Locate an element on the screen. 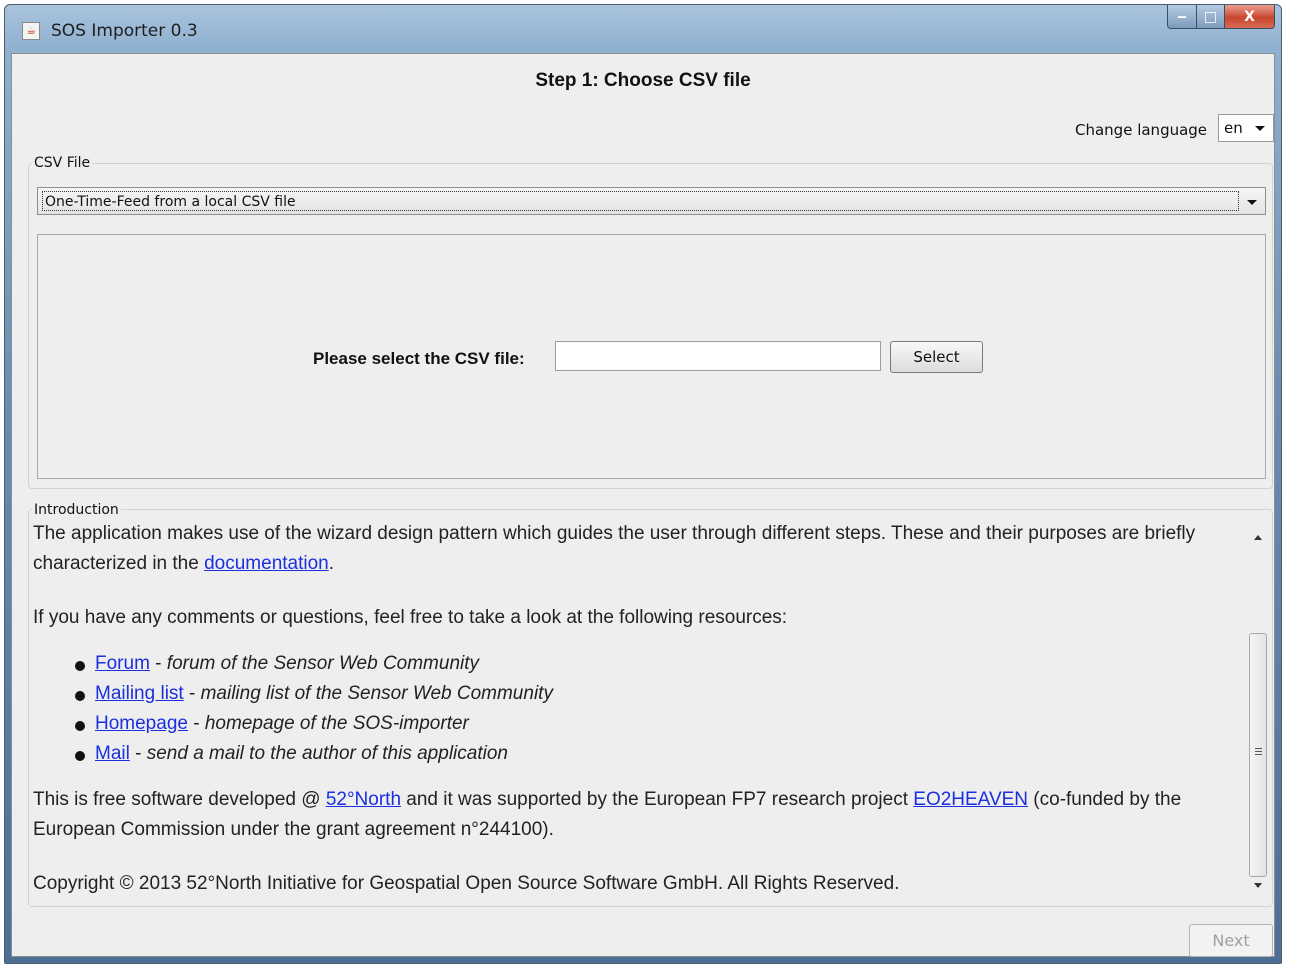  grip-icon is located at coordinates (1258, 752).